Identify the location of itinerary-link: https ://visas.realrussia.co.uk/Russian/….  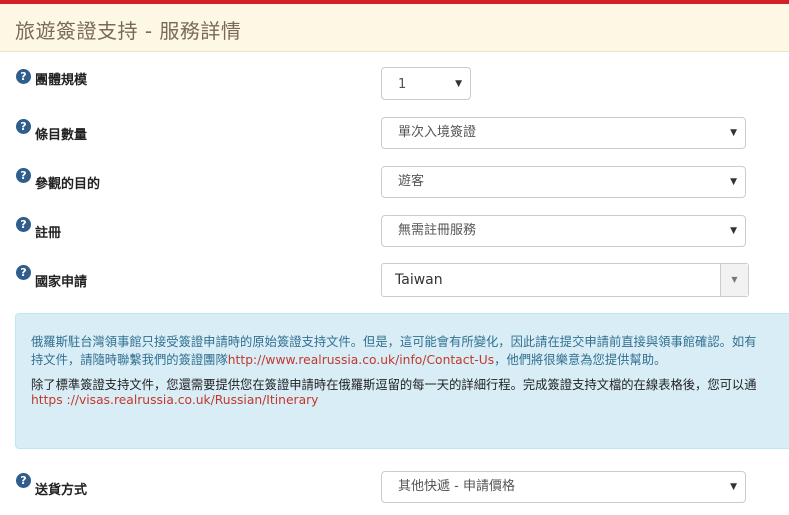
(174, 400).